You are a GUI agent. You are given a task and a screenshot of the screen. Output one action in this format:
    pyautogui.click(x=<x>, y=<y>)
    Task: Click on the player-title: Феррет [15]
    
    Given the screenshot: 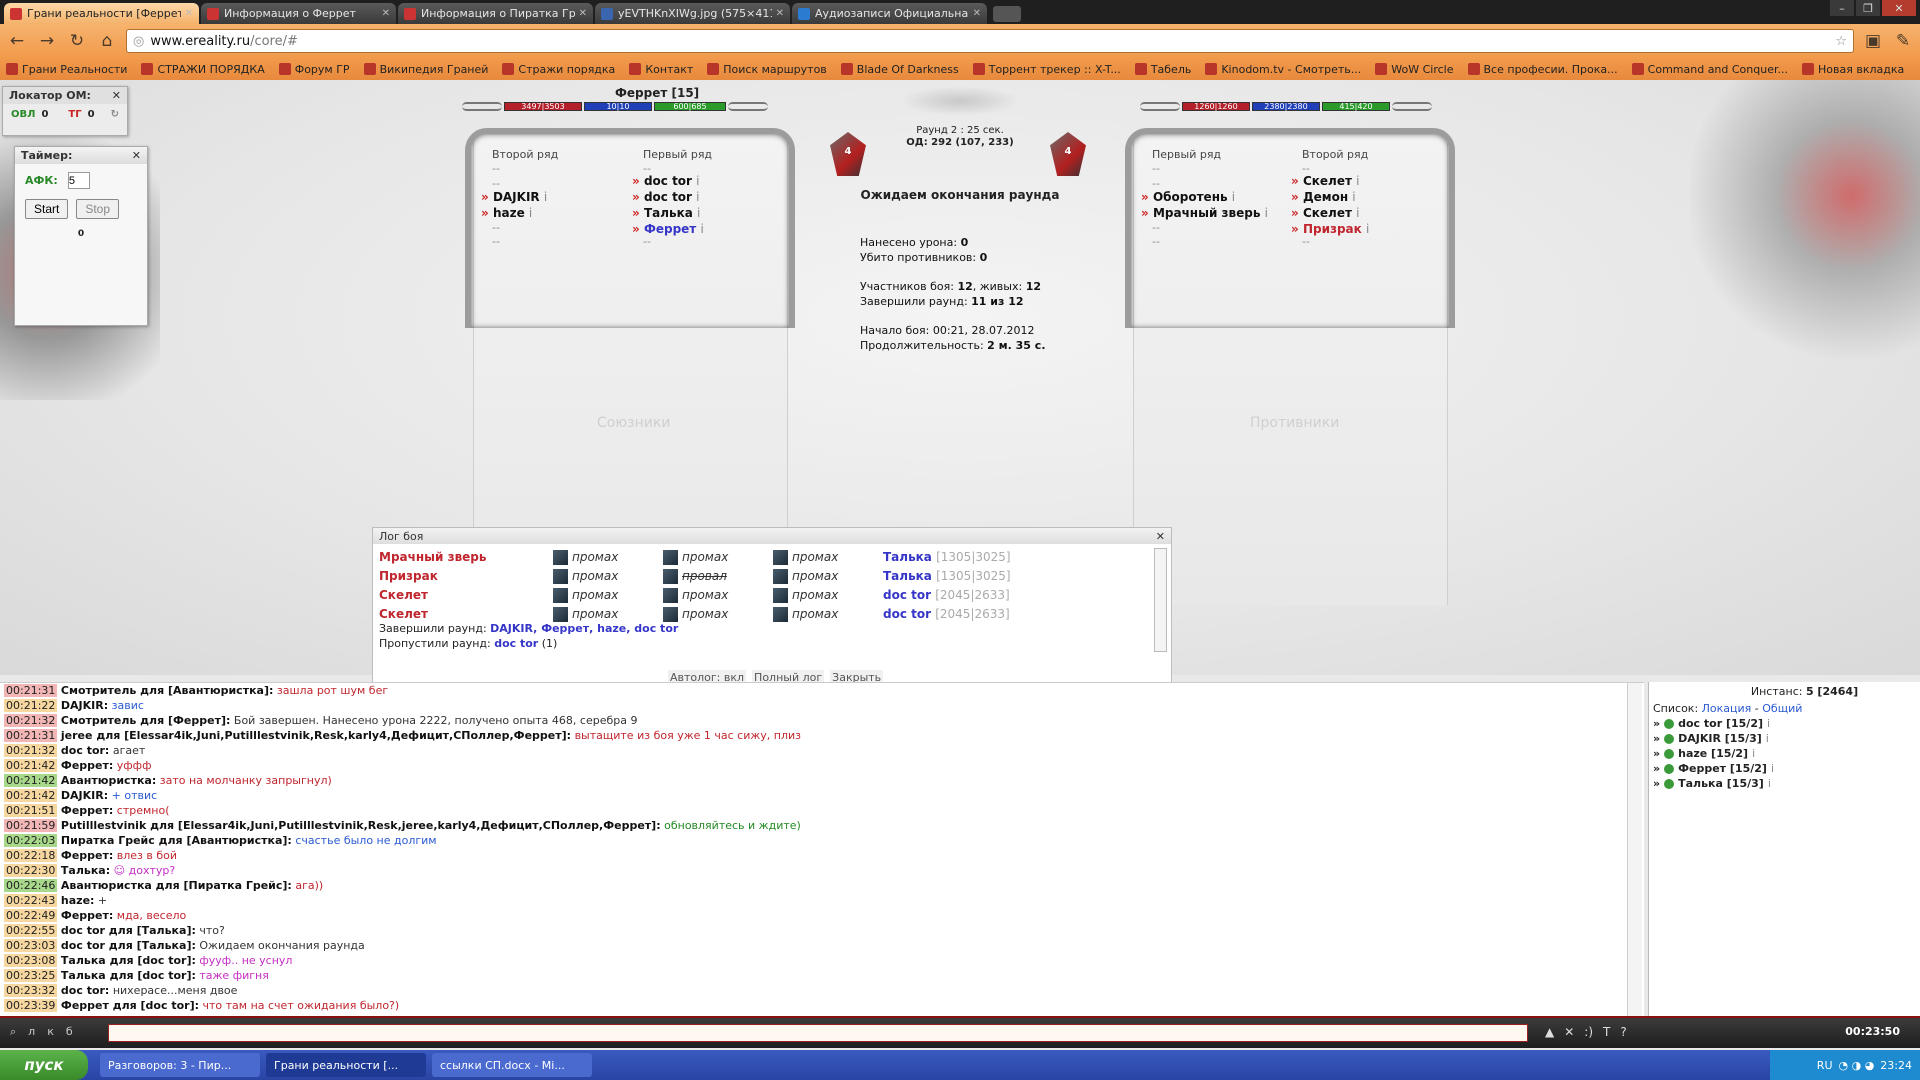 What is the action you would take?
    pyautogui.click(x=657, y=93)
    